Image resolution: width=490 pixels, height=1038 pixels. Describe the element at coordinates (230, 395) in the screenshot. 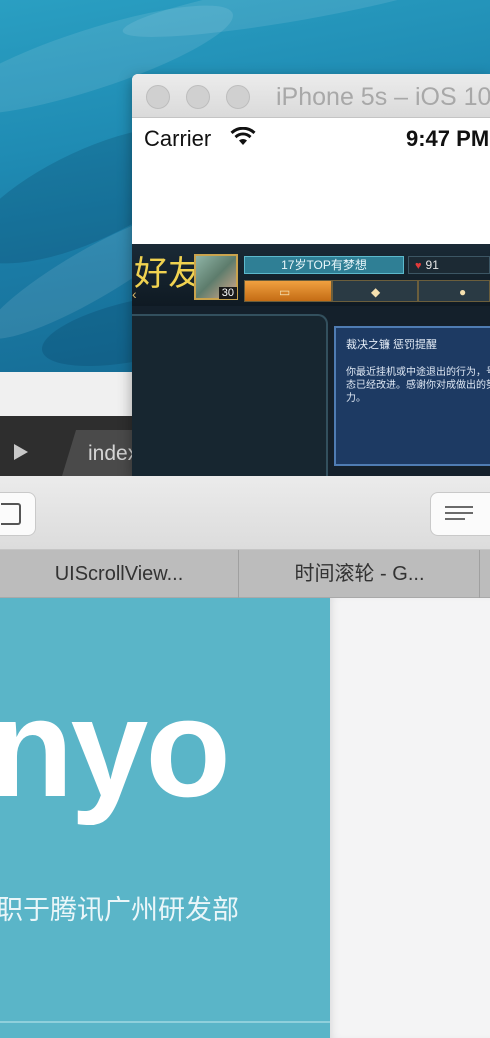

I see `game-panel` at that location.